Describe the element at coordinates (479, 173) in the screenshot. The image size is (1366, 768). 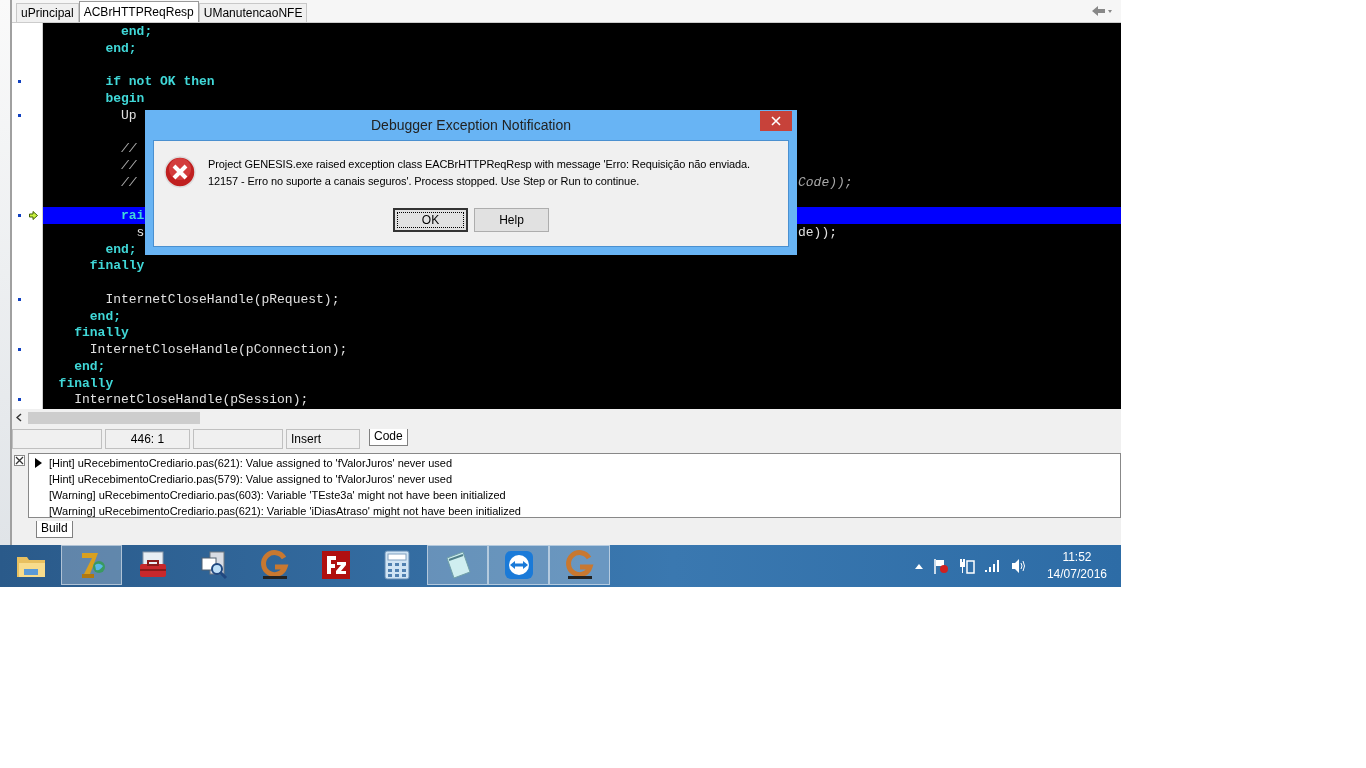
I see `error-message: Project GENESIS.exe raised exception class EACBrHTTPReqResp with message 'Erro: Requisição não enviada. 12157 - Erro no suporte a canais seguros'. Process stopped. Use Step or Run to continue.` at that location.